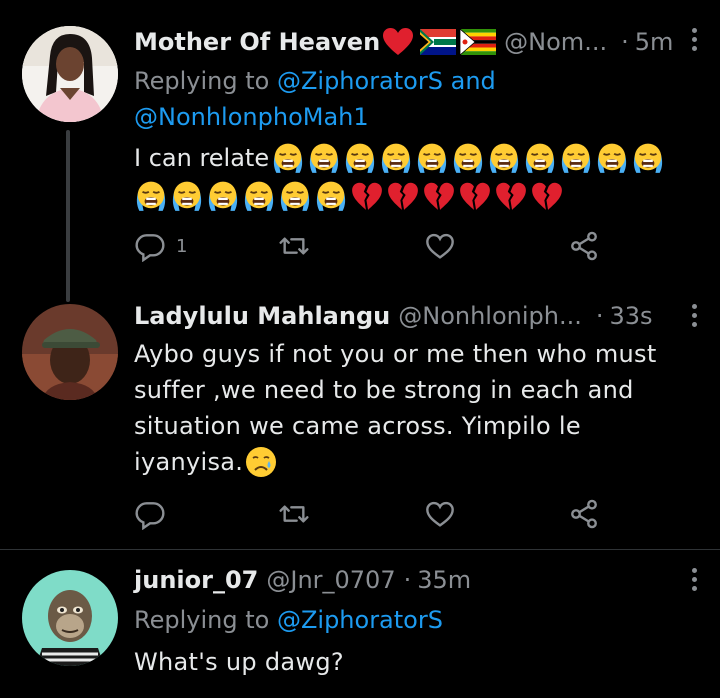  I want to click on mention-link: @NonhlonphoMah1, so click(251, 117).